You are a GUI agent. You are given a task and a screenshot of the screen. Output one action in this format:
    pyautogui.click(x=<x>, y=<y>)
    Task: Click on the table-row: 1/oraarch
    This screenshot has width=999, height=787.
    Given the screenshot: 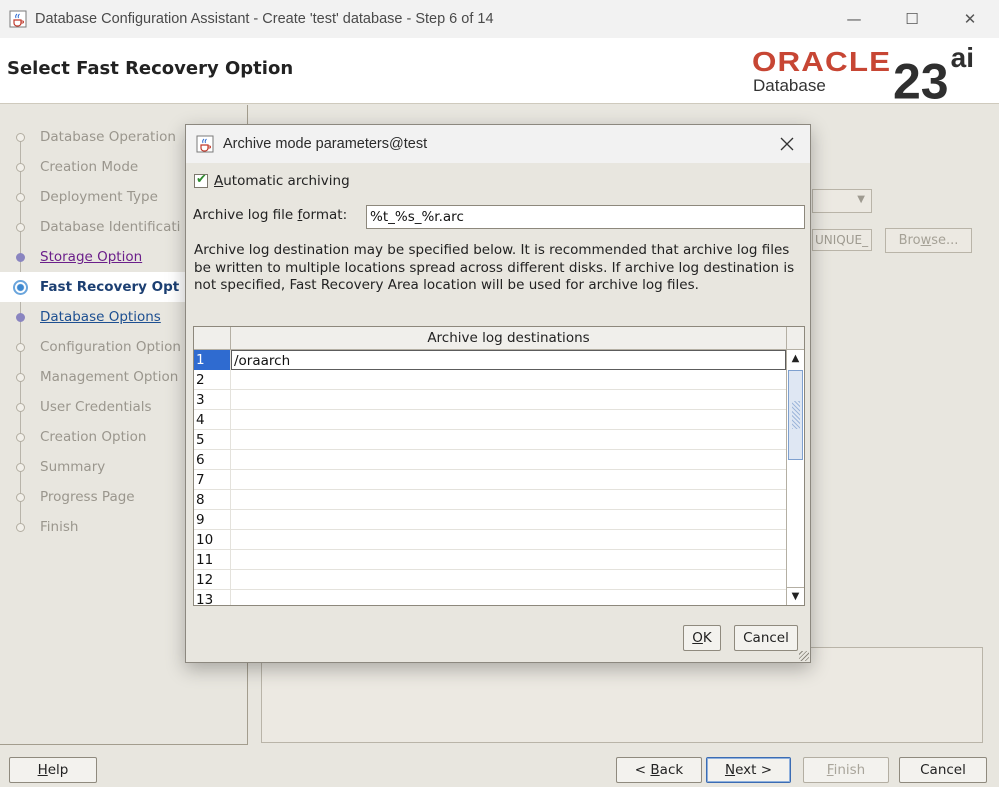 What is the action you would take?
    pyautogui.click(x=490, y=360)
    